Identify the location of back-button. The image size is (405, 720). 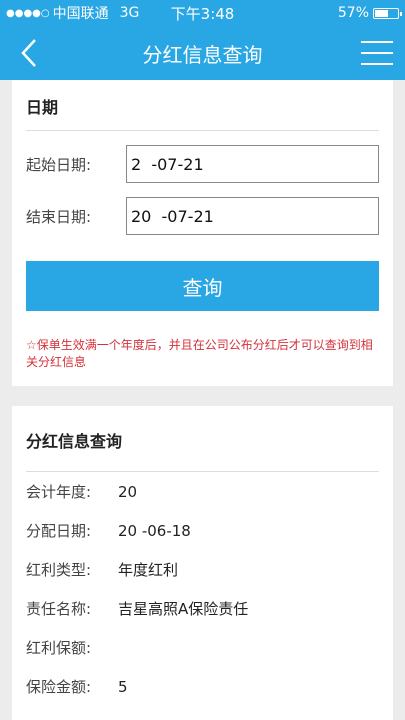
(29, 53).